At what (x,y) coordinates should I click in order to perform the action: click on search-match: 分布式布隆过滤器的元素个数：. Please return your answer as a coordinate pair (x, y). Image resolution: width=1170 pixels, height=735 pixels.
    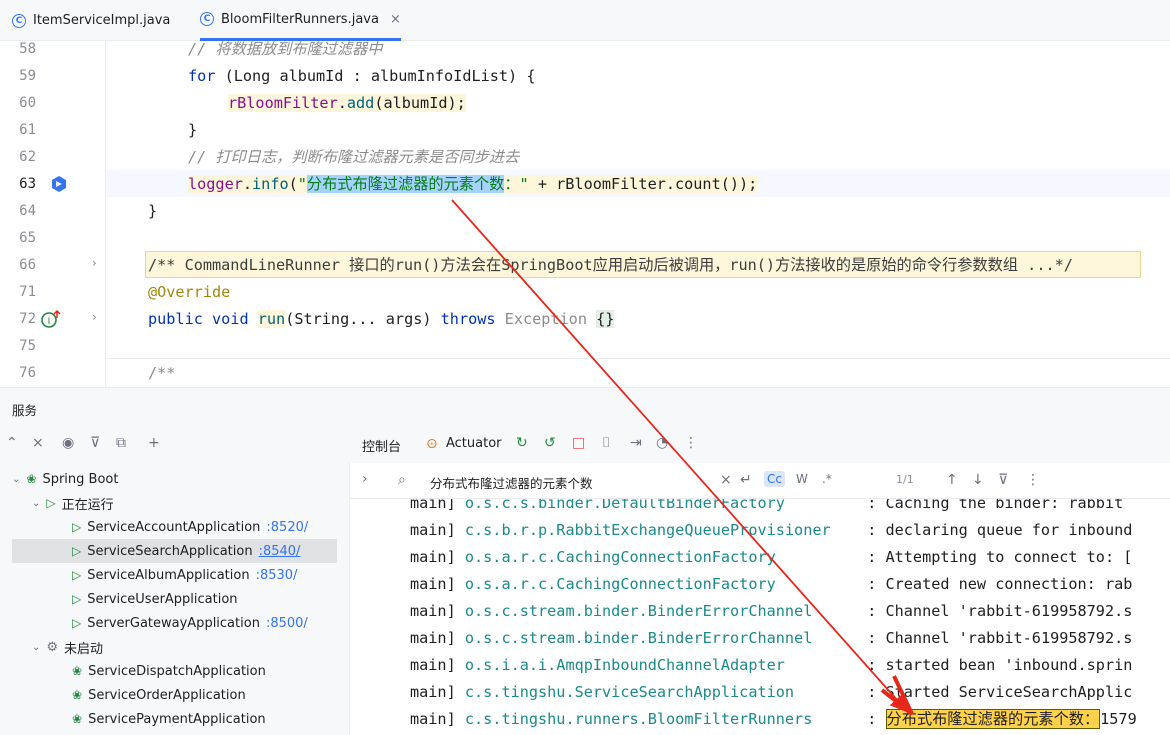
    Looking at the image, I should click on (993, 719).